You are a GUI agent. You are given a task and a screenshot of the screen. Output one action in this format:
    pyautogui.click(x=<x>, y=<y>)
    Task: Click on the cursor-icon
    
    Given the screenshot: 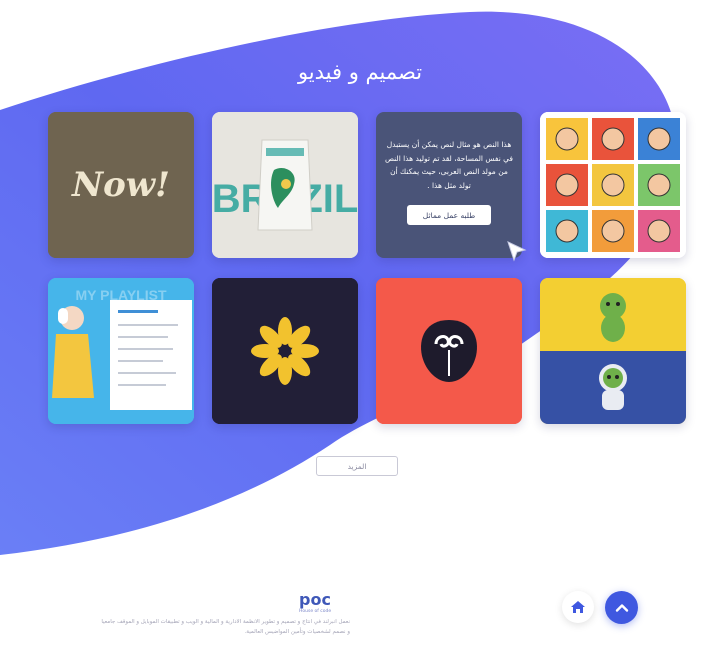 What is the action you would take?
    pyautogui.click(x=517, y=251)
    